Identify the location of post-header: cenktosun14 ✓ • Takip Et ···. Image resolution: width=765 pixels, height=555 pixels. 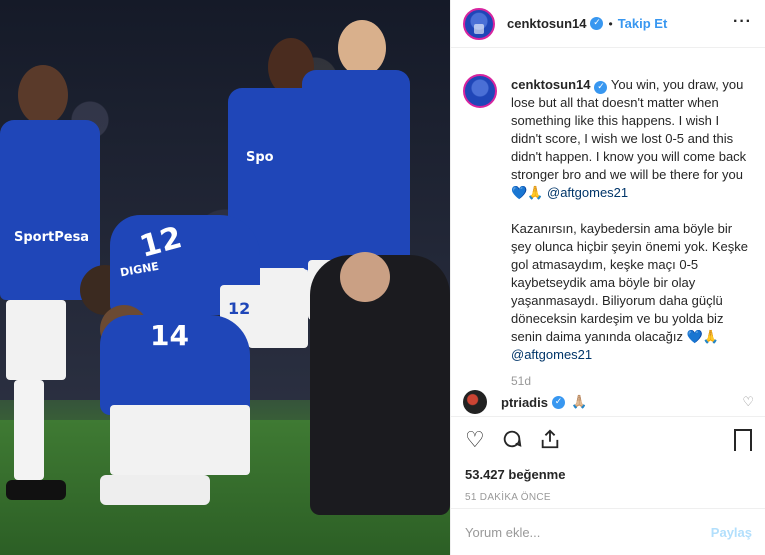
(608, 24).